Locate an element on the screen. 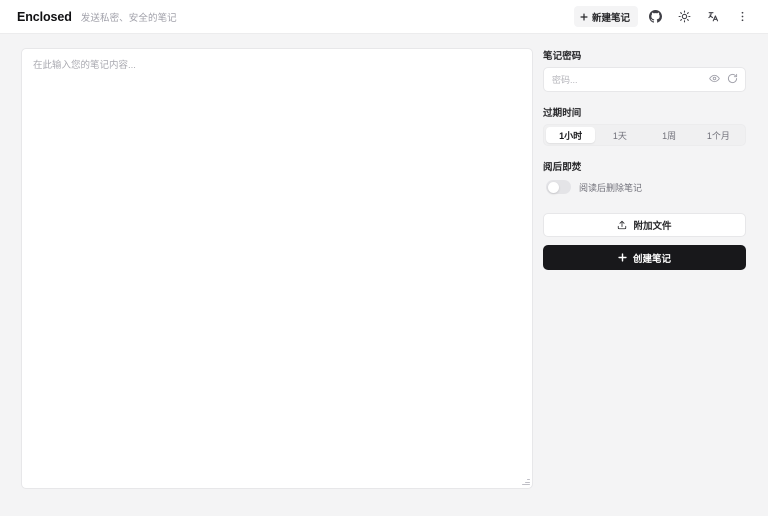 This screenshot has width=768, height=516. app-title: Enclosed is located at coordinates (44, 16).